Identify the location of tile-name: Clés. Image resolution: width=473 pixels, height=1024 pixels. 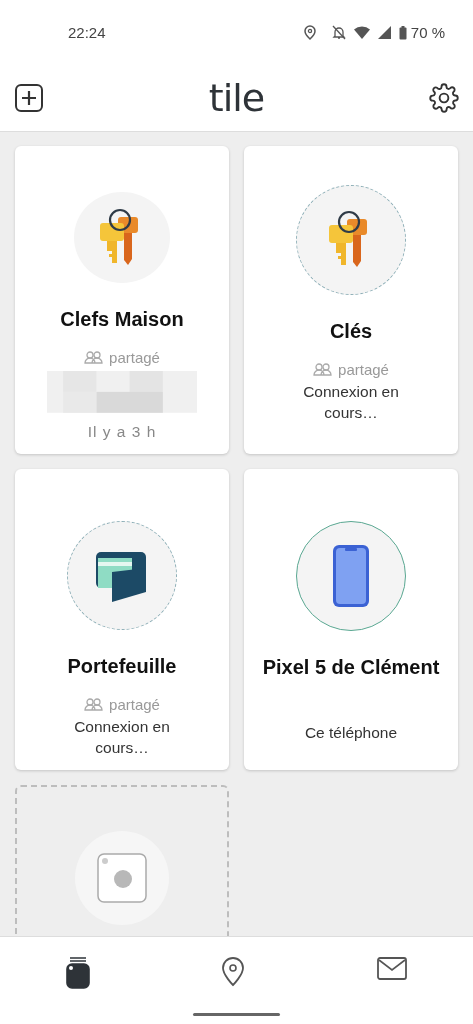
(351, 331).